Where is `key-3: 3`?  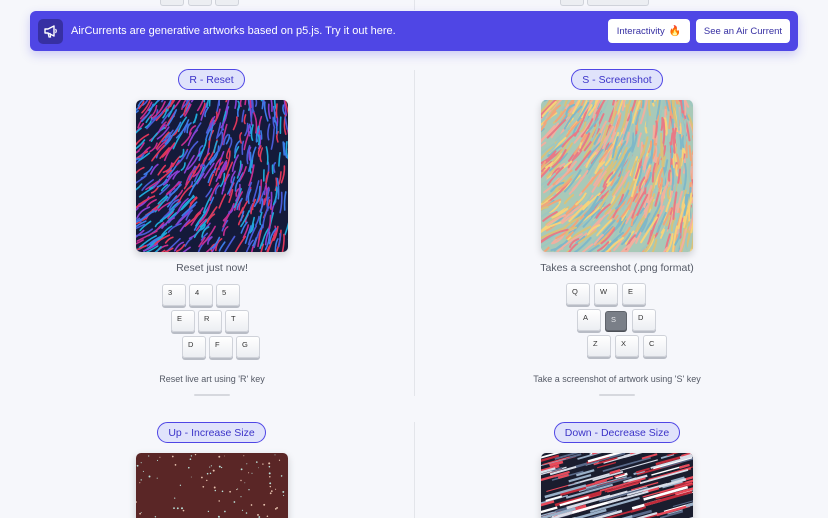
key-3: 3 is located at coordinates (174, 295).